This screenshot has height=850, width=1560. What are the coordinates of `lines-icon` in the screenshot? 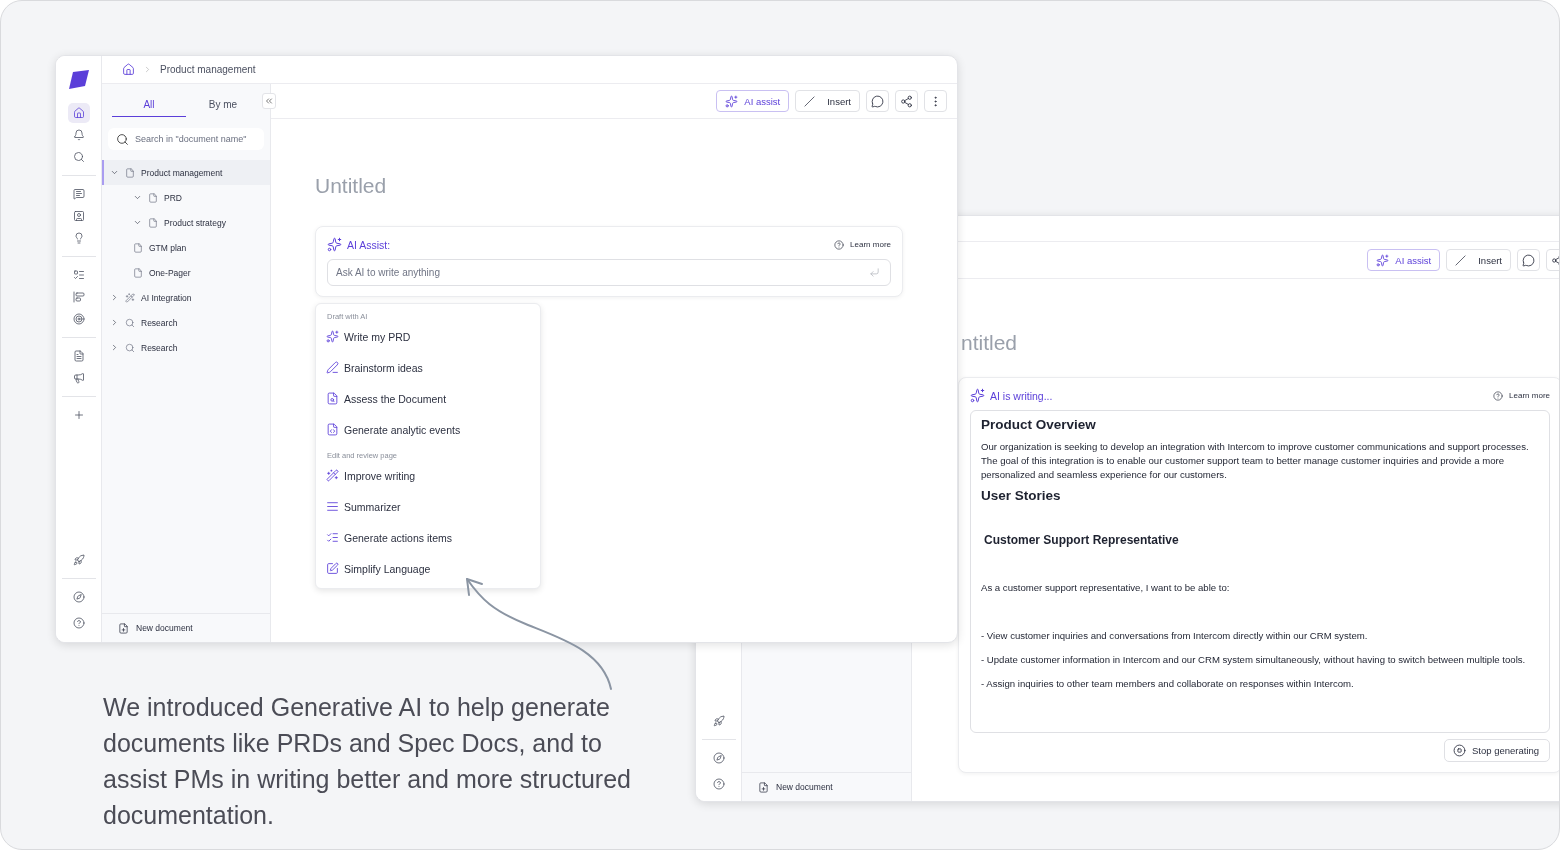 It's located at (332, 506).